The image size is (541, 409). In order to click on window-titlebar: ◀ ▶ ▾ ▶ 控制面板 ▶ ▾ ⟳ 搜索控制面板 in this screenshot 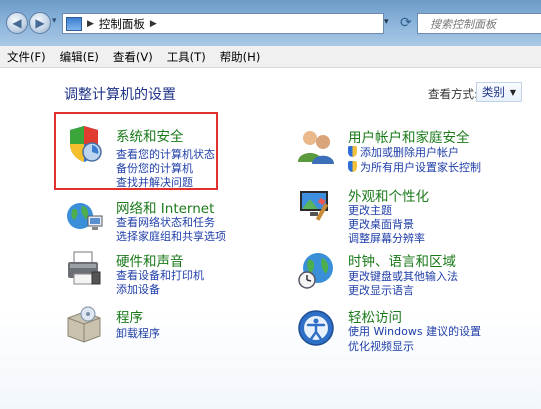, I will do `click(270, 23)`.